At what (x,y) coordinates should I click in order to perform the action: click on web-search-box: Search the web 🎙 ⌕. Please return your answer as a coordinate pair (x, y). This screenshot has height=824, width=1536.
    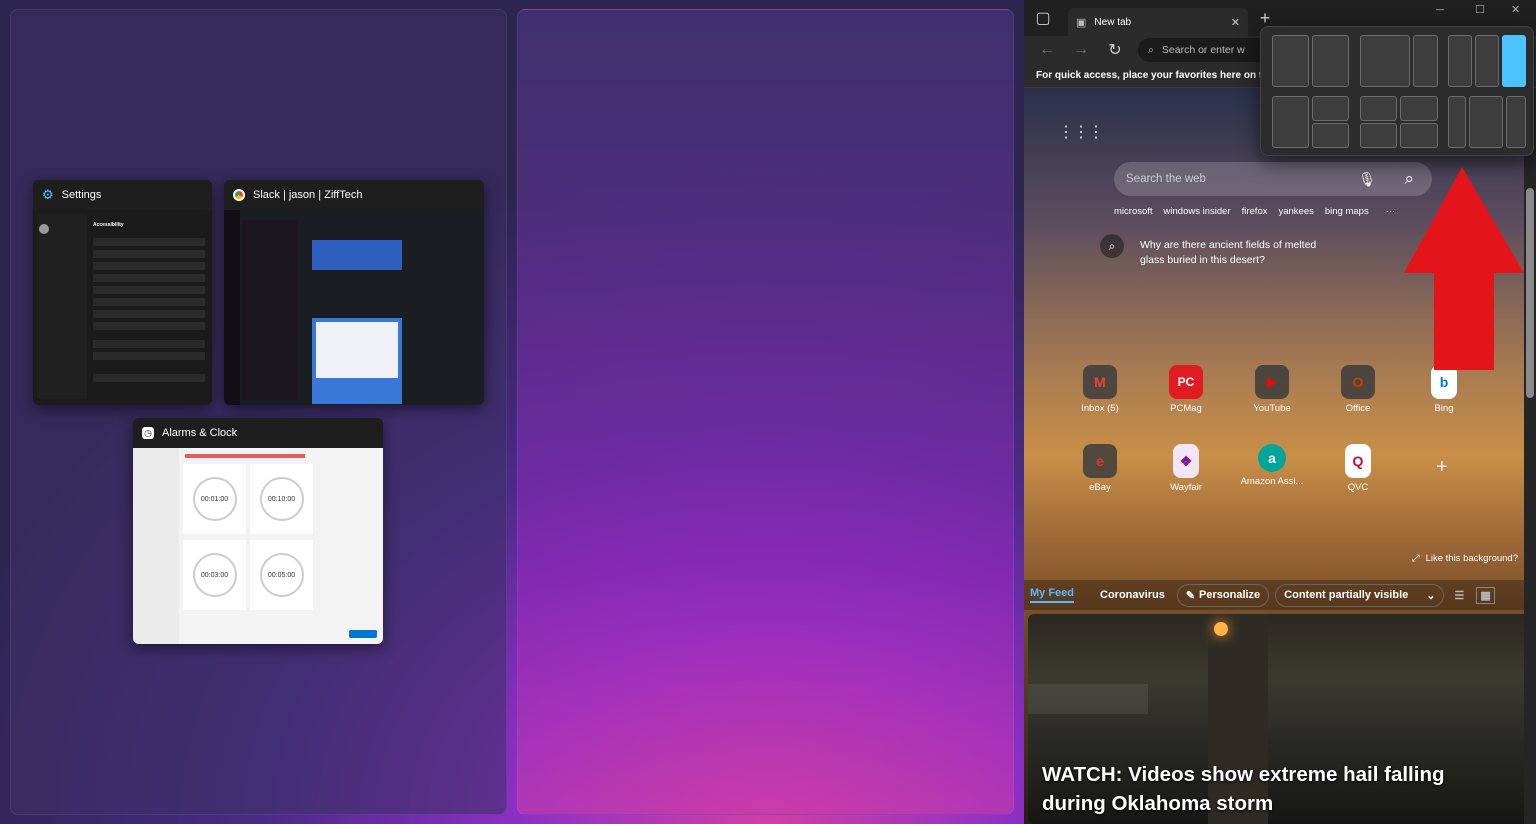
    Looking at the image, I should click on (1273, 179).